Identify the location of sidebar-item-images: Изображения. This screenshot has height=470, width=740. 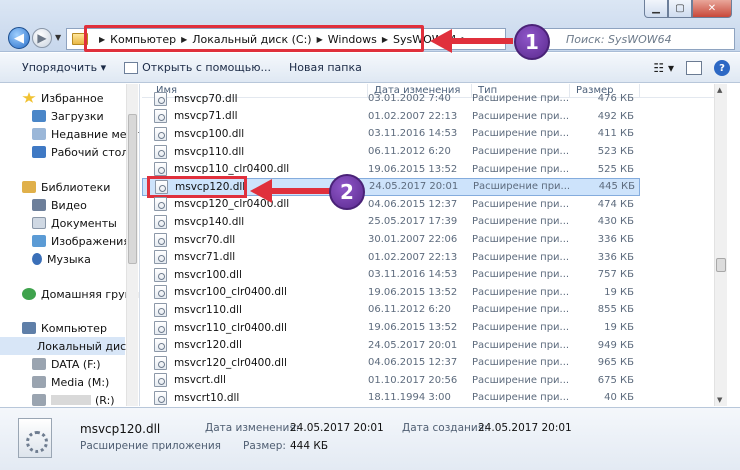
(81, 241).